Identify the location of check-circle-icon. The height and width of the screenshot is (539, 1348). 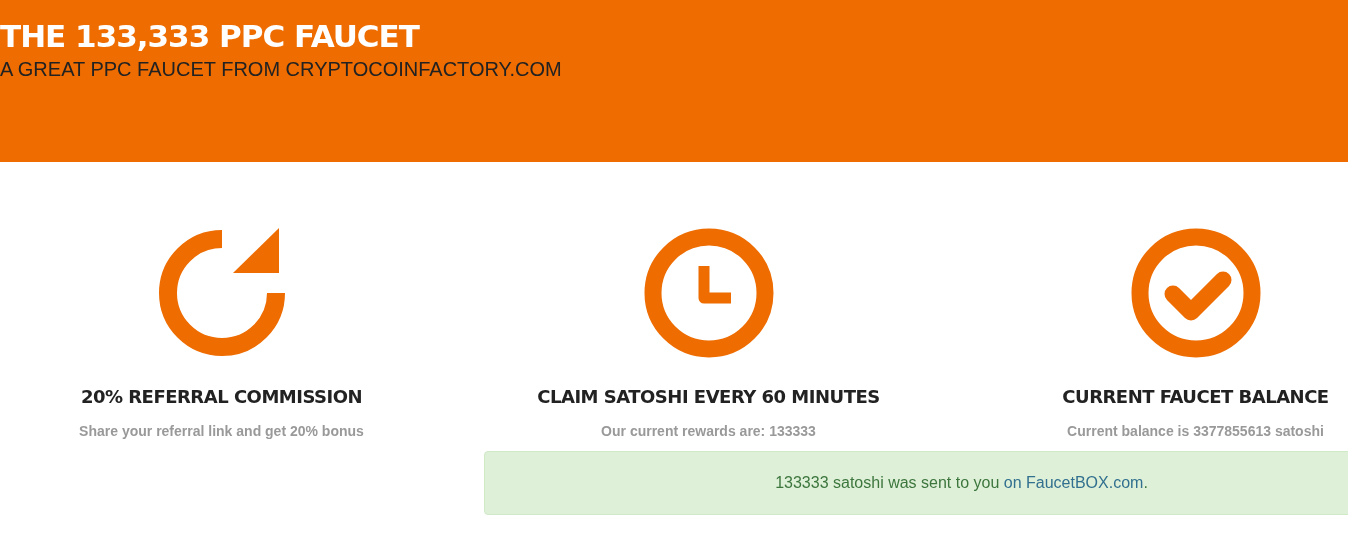
(1195, 293).